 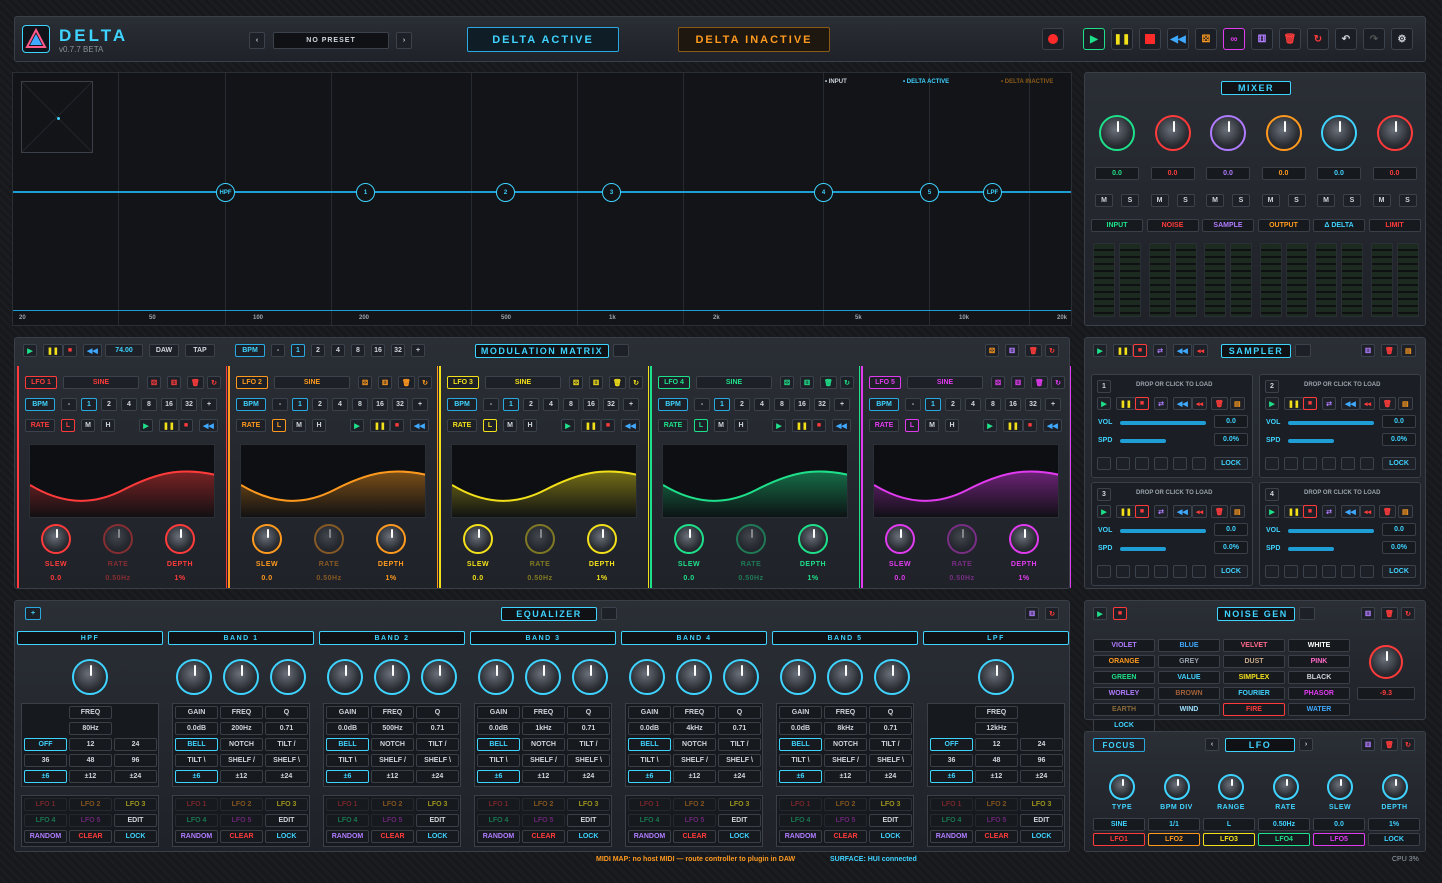 What do you see at coordinates (164, 350) in the screenshot?
I see `daw-button: DAW` at bounding box center [164, 350].